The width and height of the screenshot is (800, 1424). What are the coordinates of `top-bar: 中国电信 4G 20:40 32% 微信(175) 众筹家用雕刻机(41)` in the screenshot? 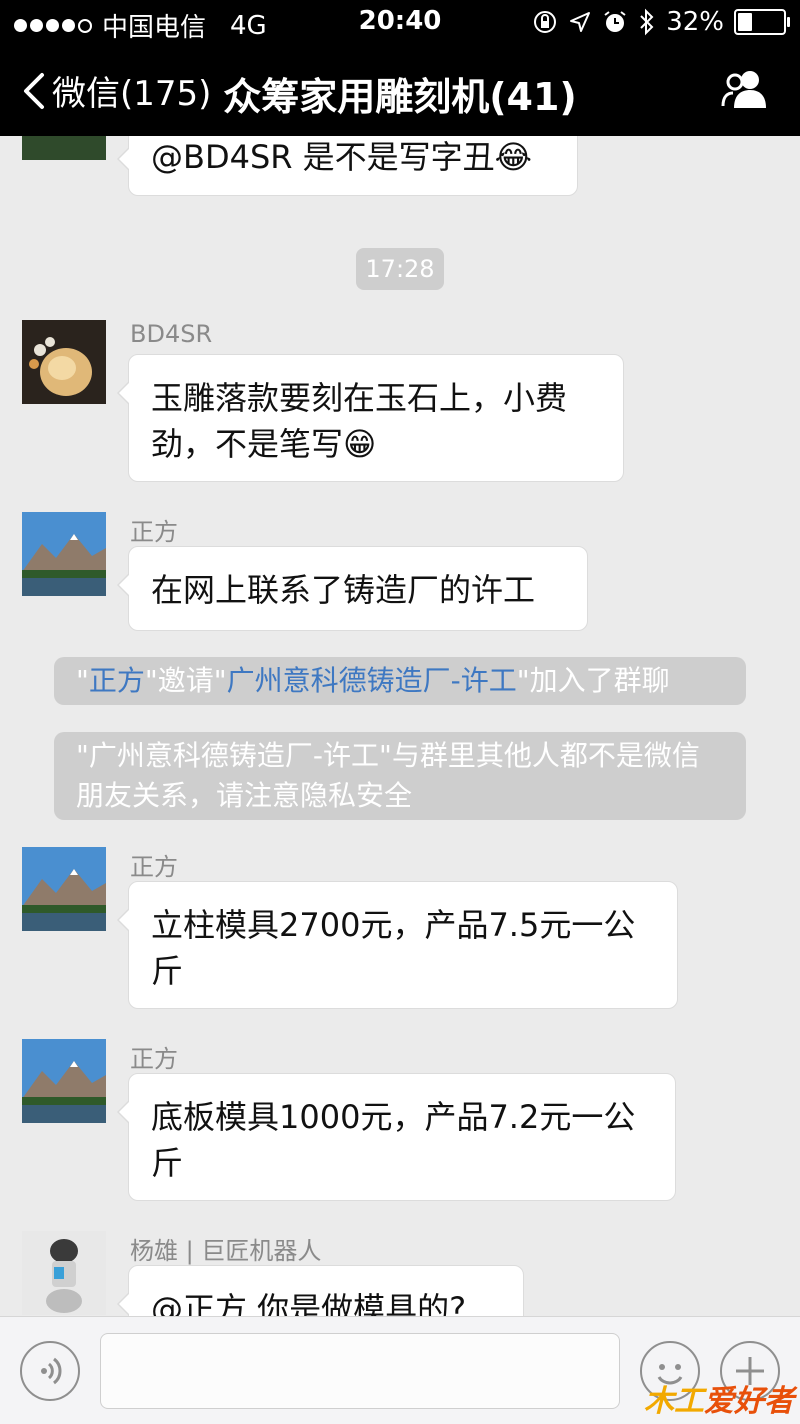 It's located at (400, 68).